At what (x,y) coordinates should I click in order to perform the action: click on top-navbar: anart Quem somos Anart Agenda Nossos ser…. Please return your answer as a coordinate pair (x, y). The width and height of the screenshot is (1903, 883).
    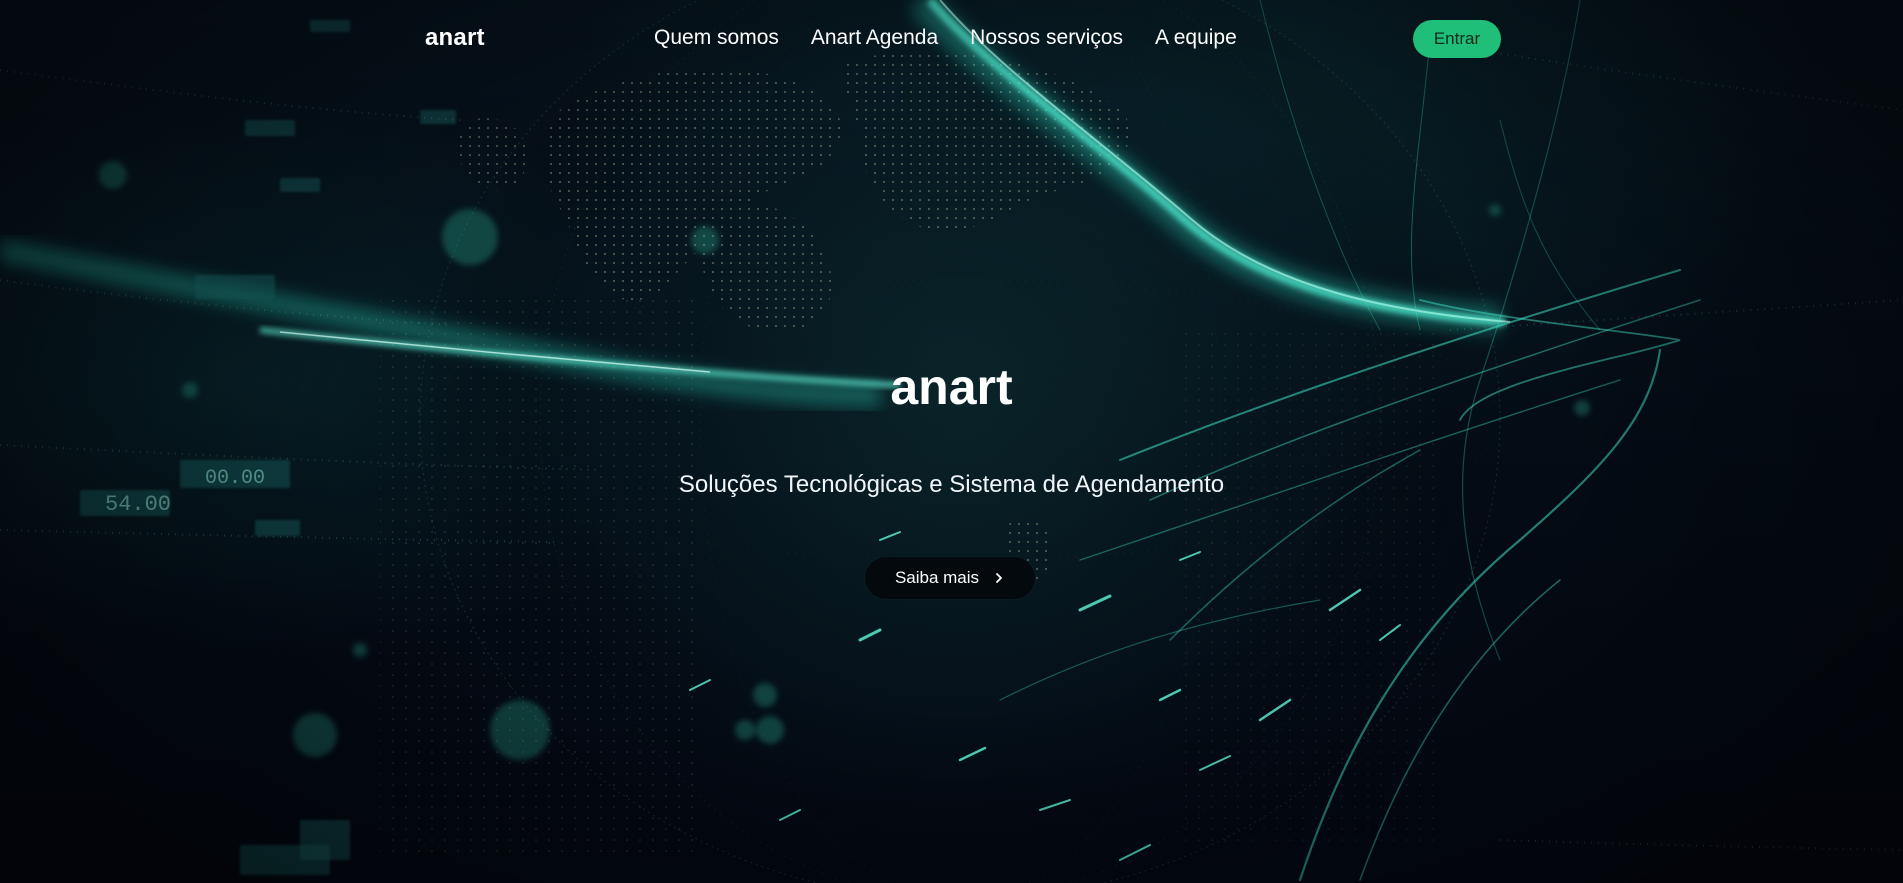
    Looking at the image, I should click on (951, 39).